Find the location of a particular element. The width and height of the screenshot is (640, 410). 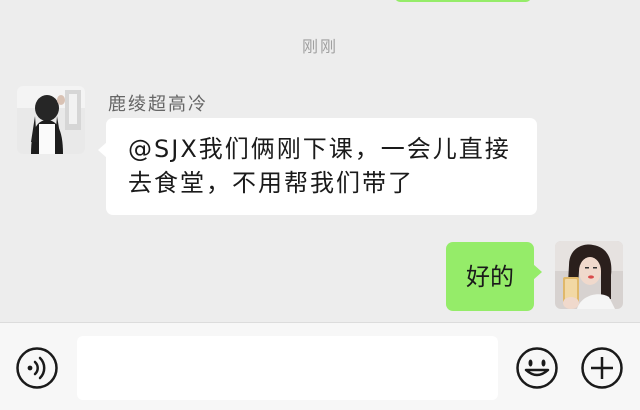

avatar-photo-girl-icon is located at coordinates (51, 120).